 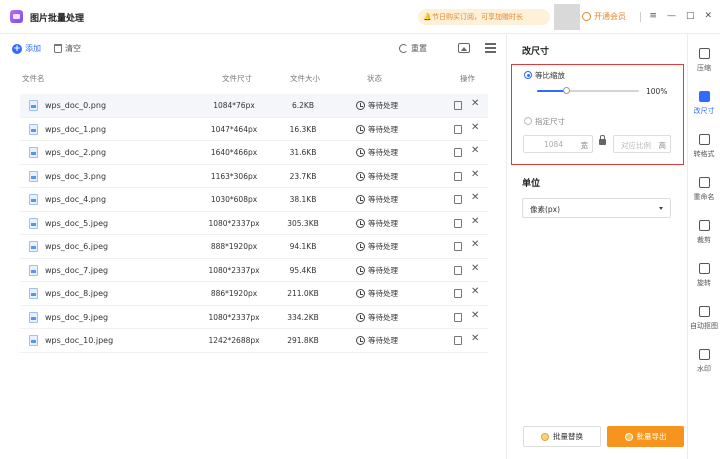 I want to click on file-name: wps_doc_1.png, so click(x=76, y=129).